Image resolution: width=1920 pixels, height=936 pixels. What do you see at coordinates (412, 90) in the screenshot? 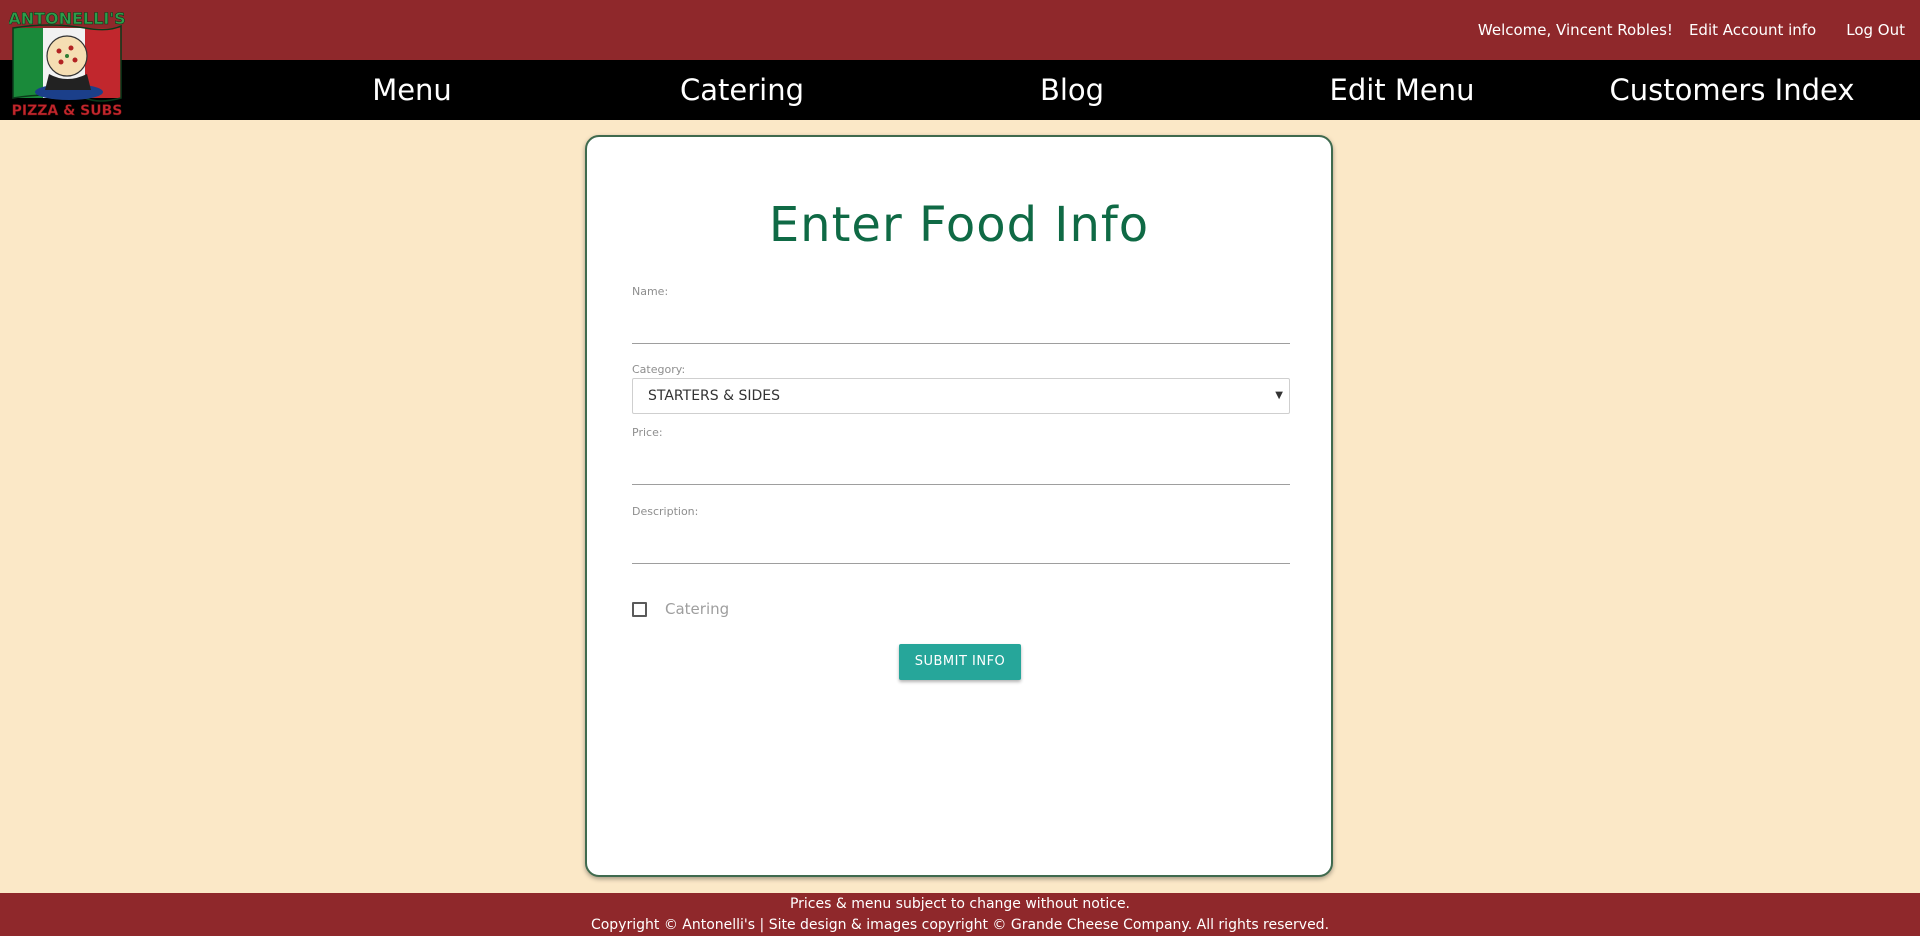
I see `nav-item-menu: Menu` at bounding box center [412, 90].